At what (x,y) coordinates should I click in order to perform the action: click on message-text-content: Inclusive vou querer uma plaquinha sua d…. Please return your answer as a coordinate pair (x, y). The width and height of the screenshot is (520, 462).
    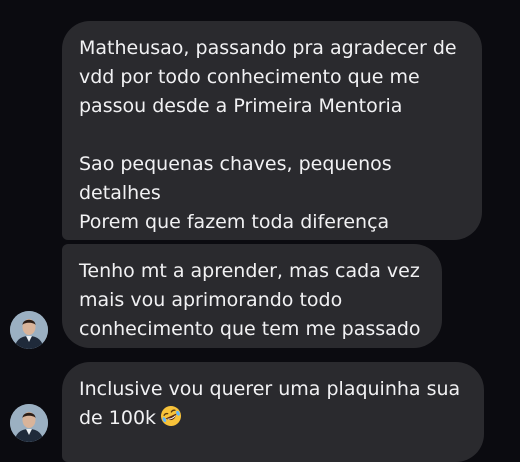
    Looking at the image, I should click on (270, 403).